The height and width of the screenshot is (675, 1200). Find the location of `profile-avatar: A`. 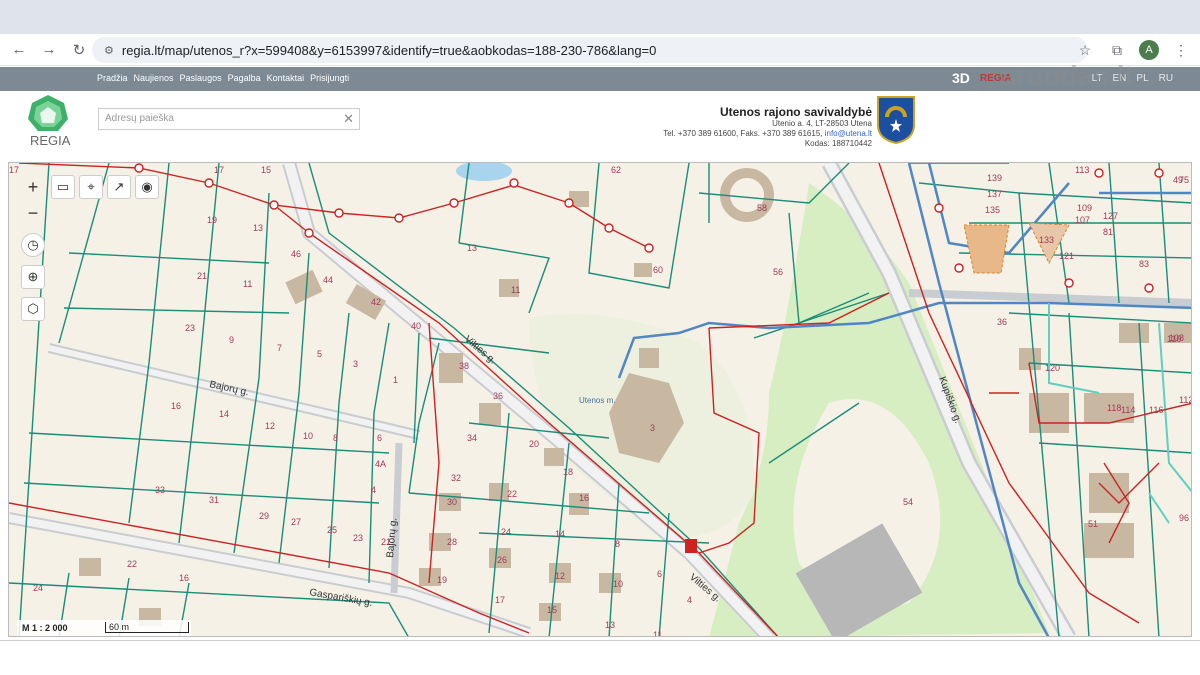

profile-avatar: A is located at coordinates (1149, 50).